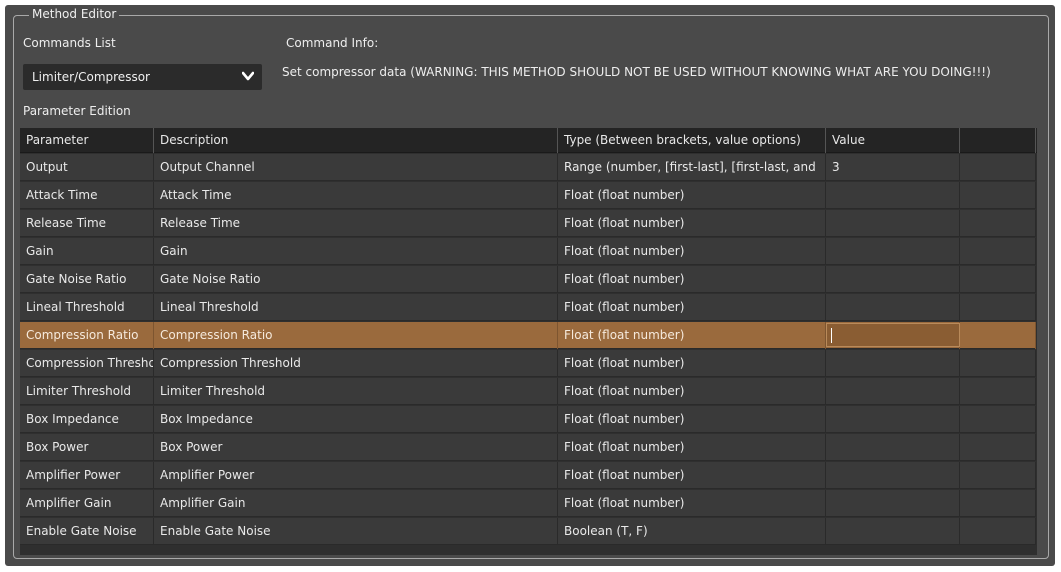 The height and width of the screenshot is (572, 1061). I want to click on cell-description: Compression Threshold, so click(356, 363).